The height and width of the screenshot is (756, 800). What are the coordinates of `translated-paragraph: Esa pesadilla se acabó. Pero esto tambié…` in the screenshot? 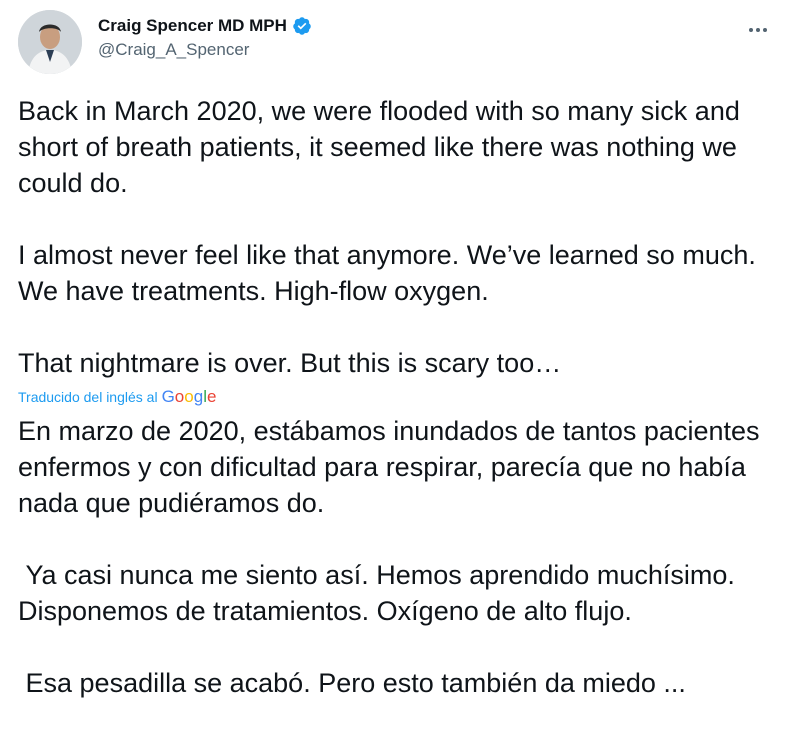 It's located at (352, 683).